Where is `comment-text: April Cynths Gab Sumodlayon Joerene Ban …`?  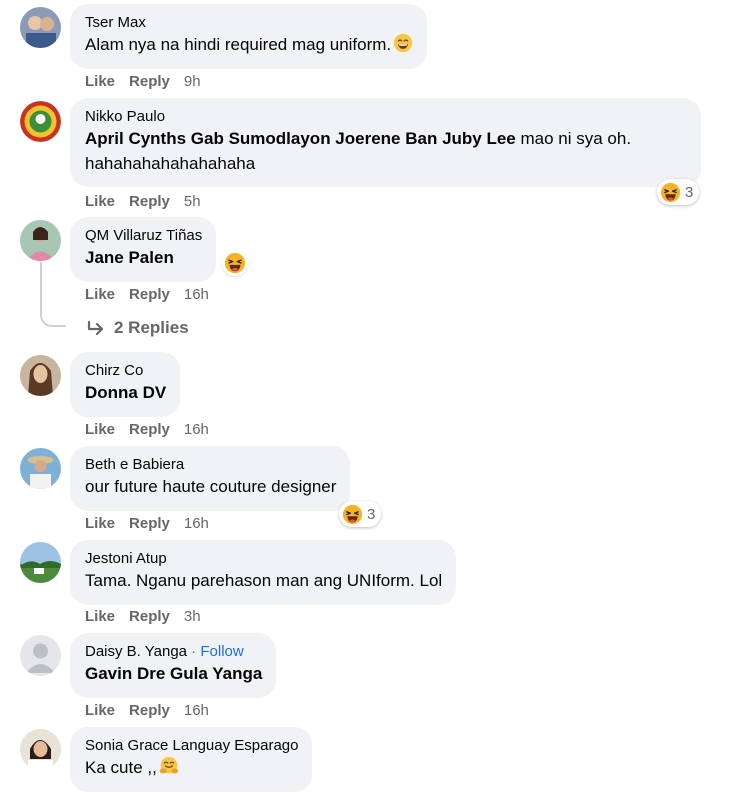
comment-text: April Cynths Gab Sumodlayon Joerene Ban … is located at coordinates (386, 138).